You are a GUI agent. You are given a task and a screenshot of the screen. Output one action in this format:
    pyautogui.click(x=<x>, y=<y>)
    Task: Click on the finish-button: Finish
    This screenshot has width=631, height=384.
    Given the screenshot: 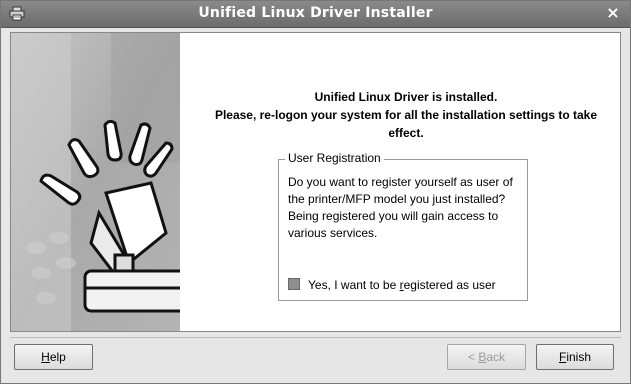 What is the action you would take?
    pyautogui.click(x=575, y=357)
    